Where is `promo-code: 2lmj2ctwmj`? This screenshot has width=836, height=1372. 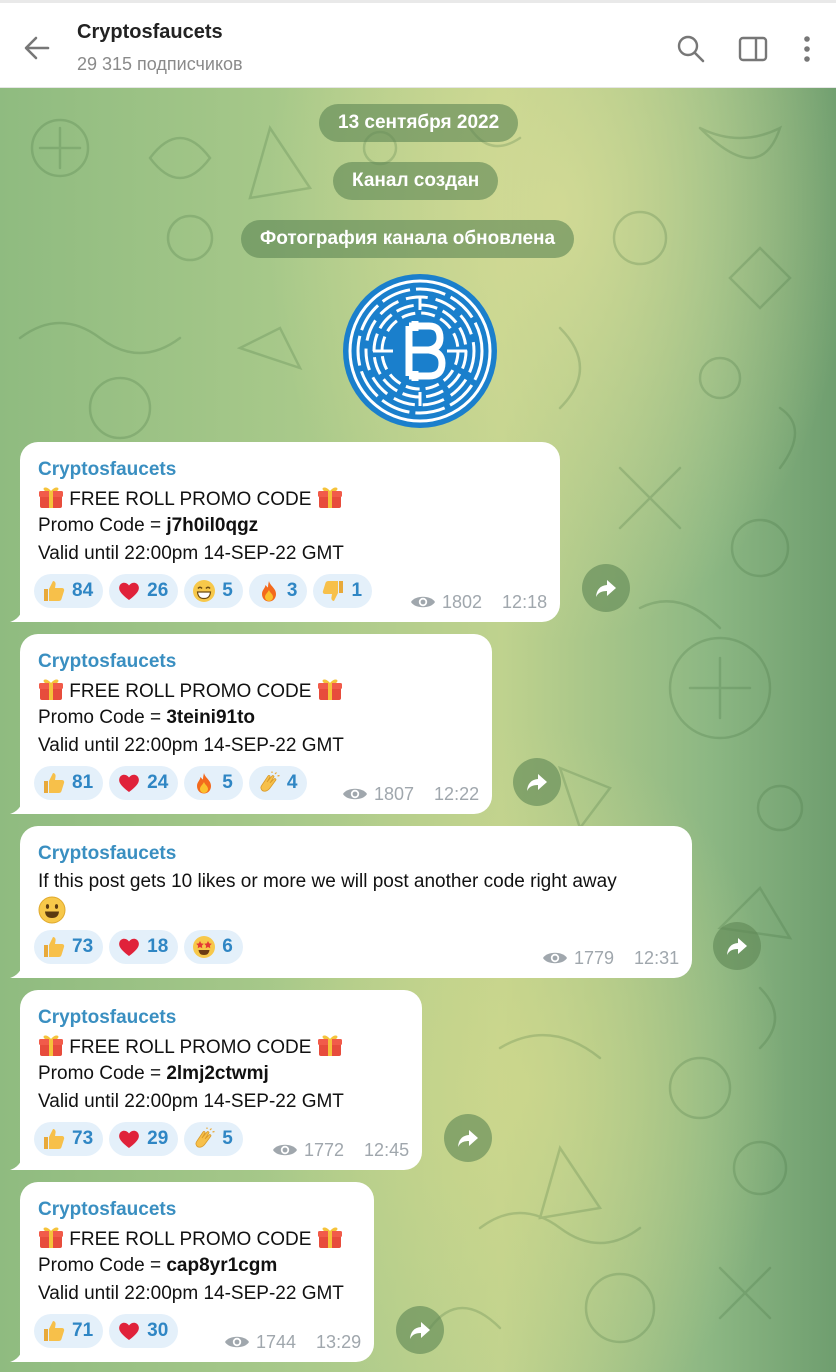 promo-code: 2lmj2ctwmj is located at coordinates (217, 1073).